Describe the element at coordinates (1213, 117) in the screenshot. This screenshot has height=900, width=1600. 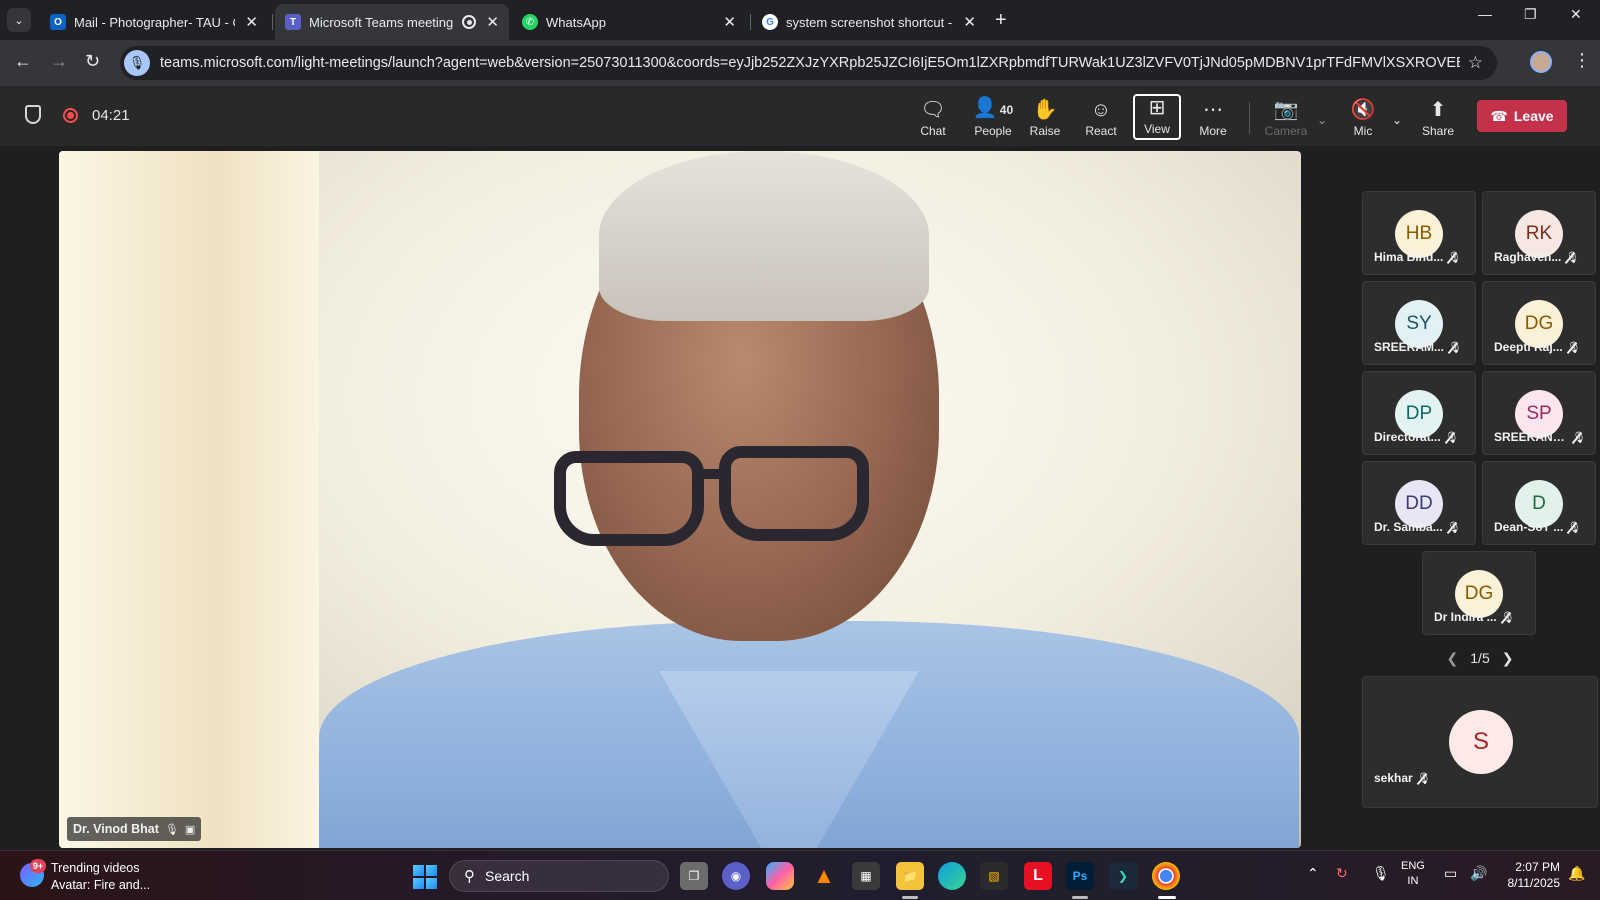
I see `more-button: ⋯ More` at that location.